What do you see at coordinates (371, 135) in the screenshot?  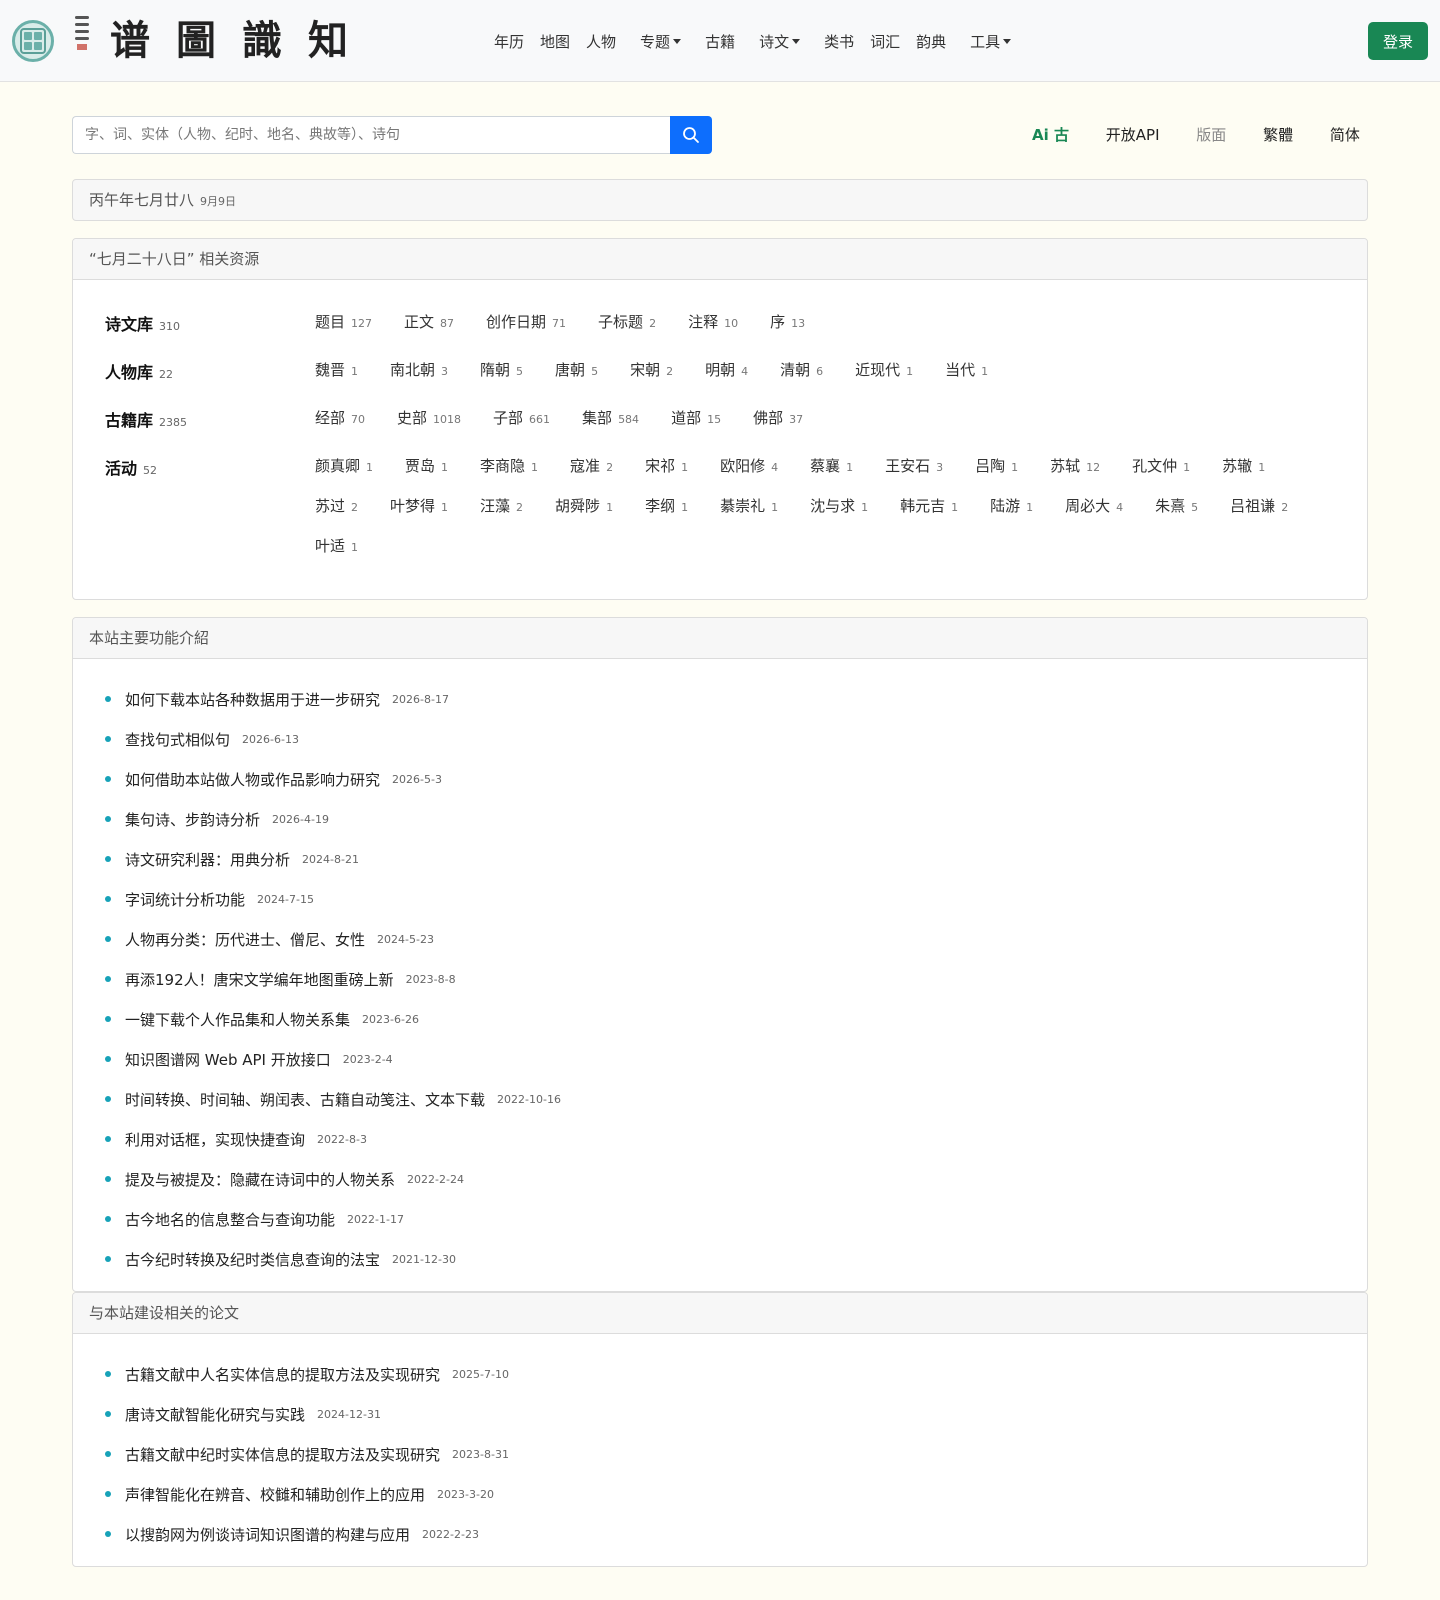 I see `search-input` at bounding box center [371, 135].